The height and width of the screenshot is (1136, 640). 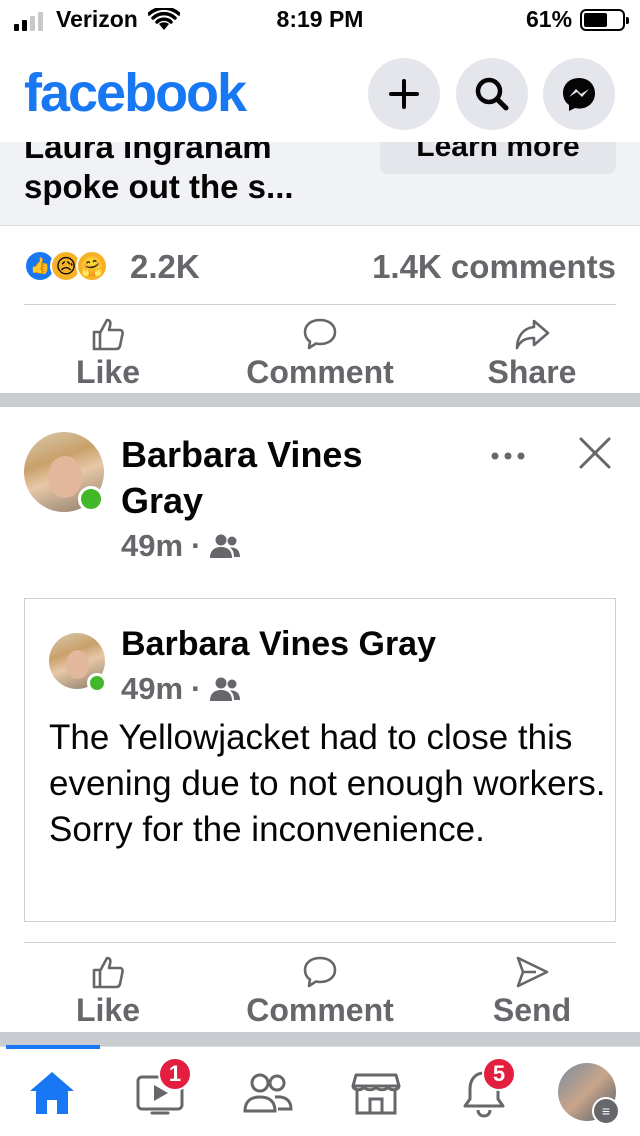 What do you see at coordinates (165, 267) in the screenshot?
I see `reaction-count: 2.2K` at bounding box center [165, 267].